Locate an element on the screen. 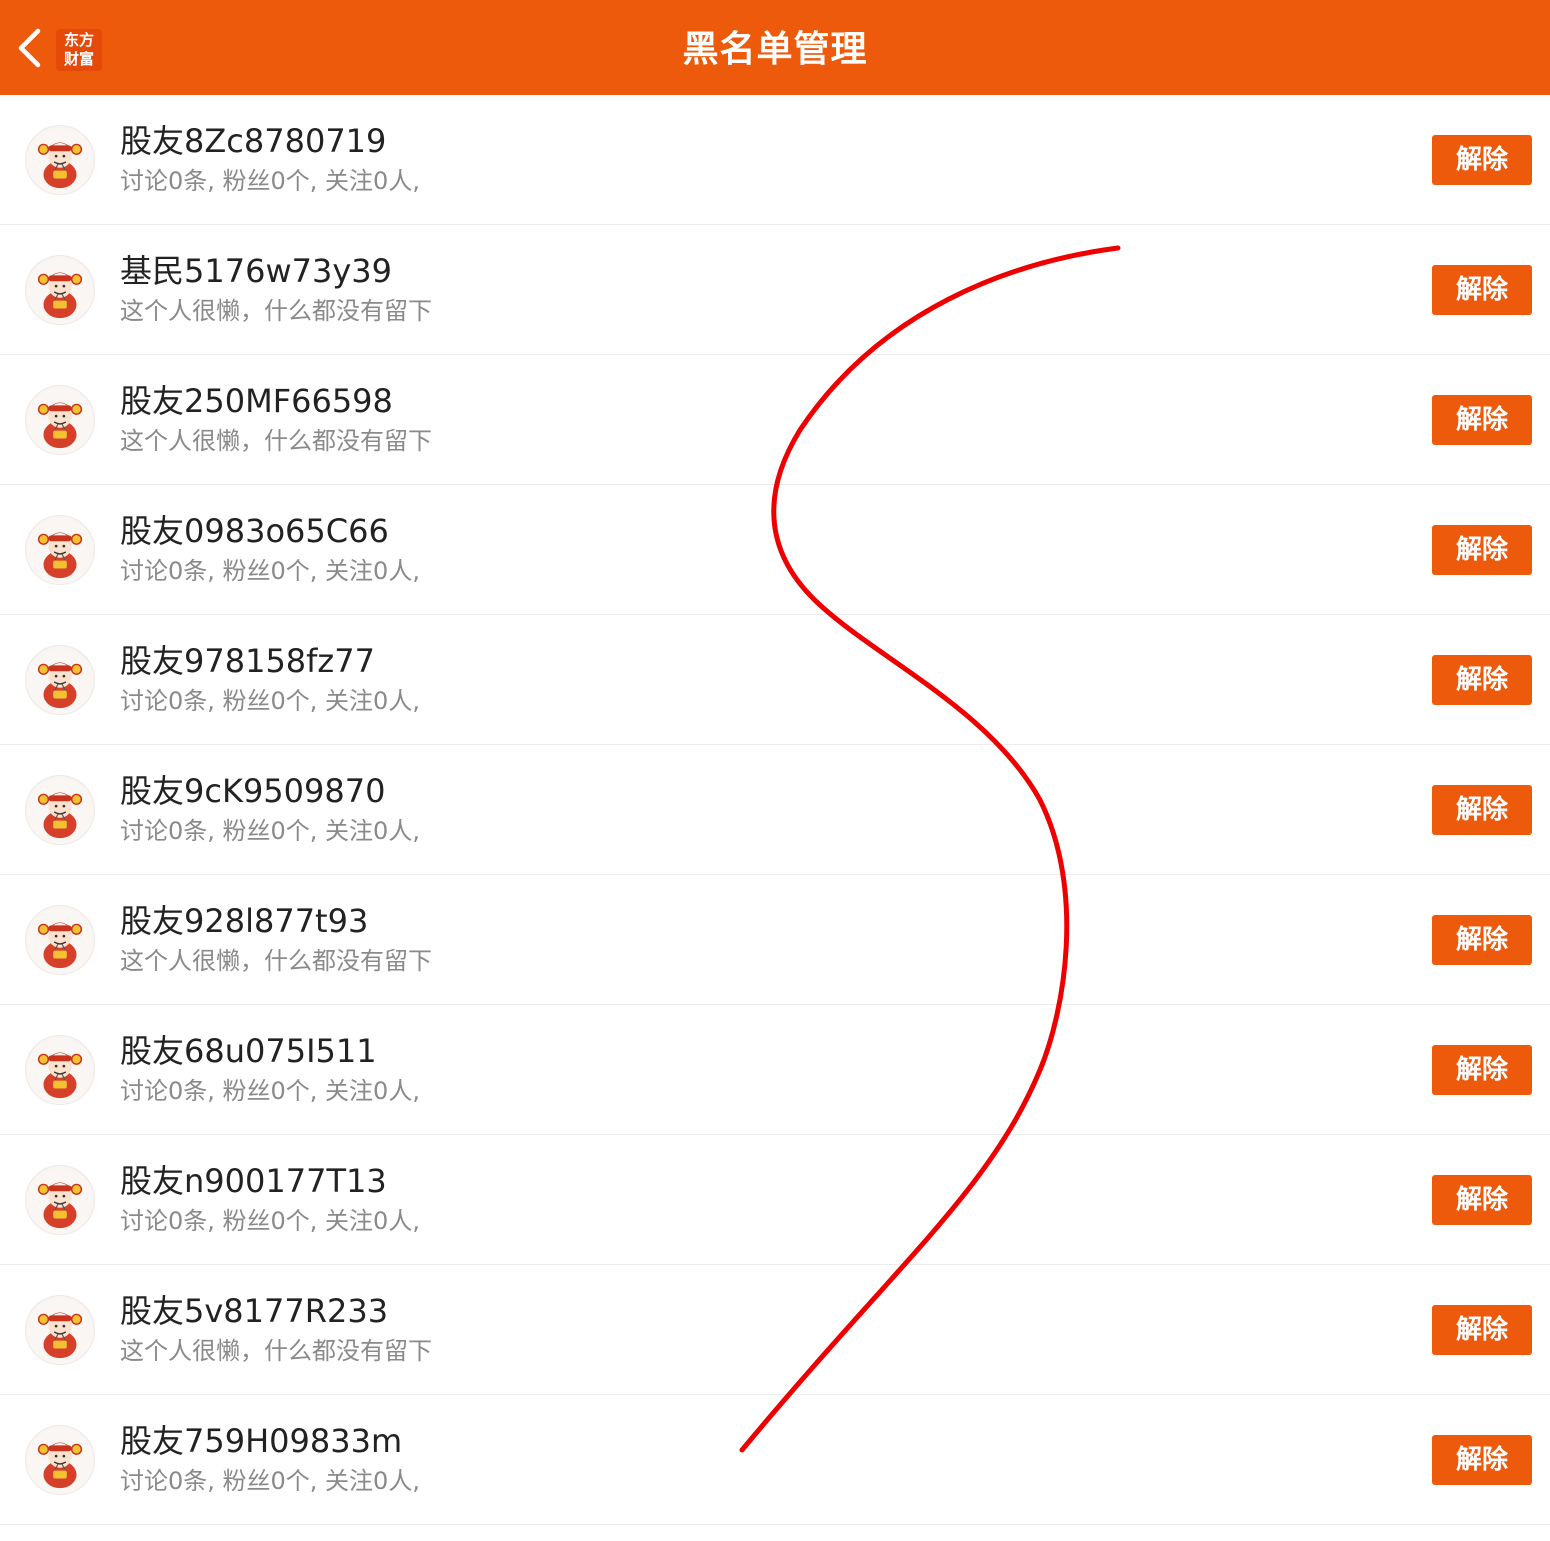 This screenshot has width=1550, height=1541. list-item: 股友68u075I511 讨论0条, 粉丝0个, 关注0人, 解除 is located at coordinates (775, 1070).